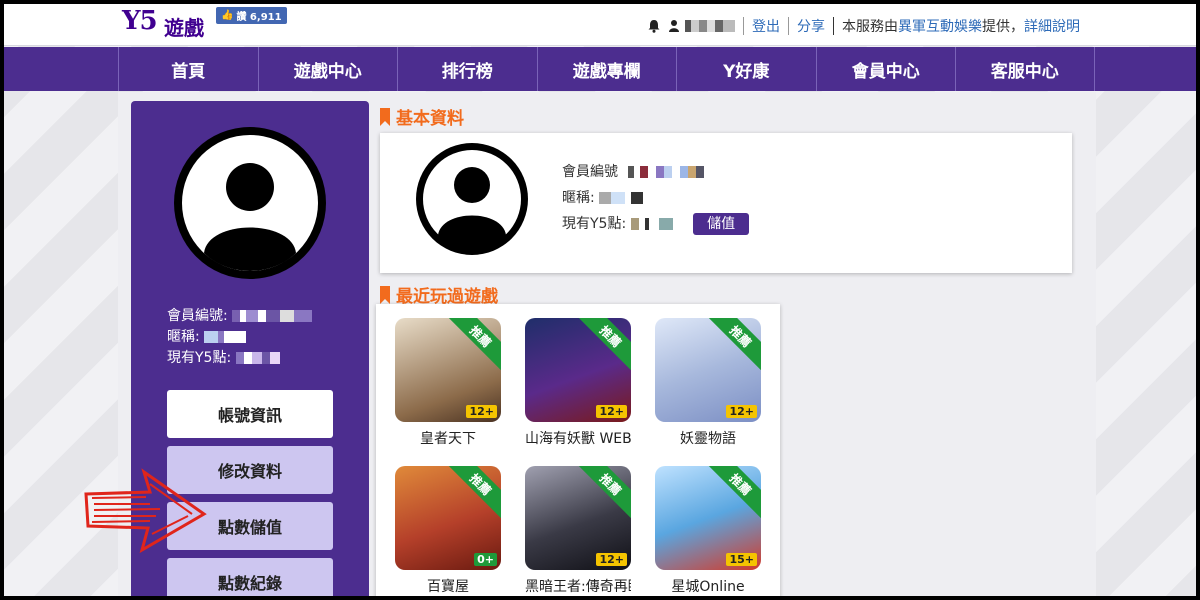 This screenshot has height=600, width=1200. What do you see at coordinates (327, 69) in the screenshot?
I see `nav-game-center: 遊戲中心` at bounding box center [327, 69].